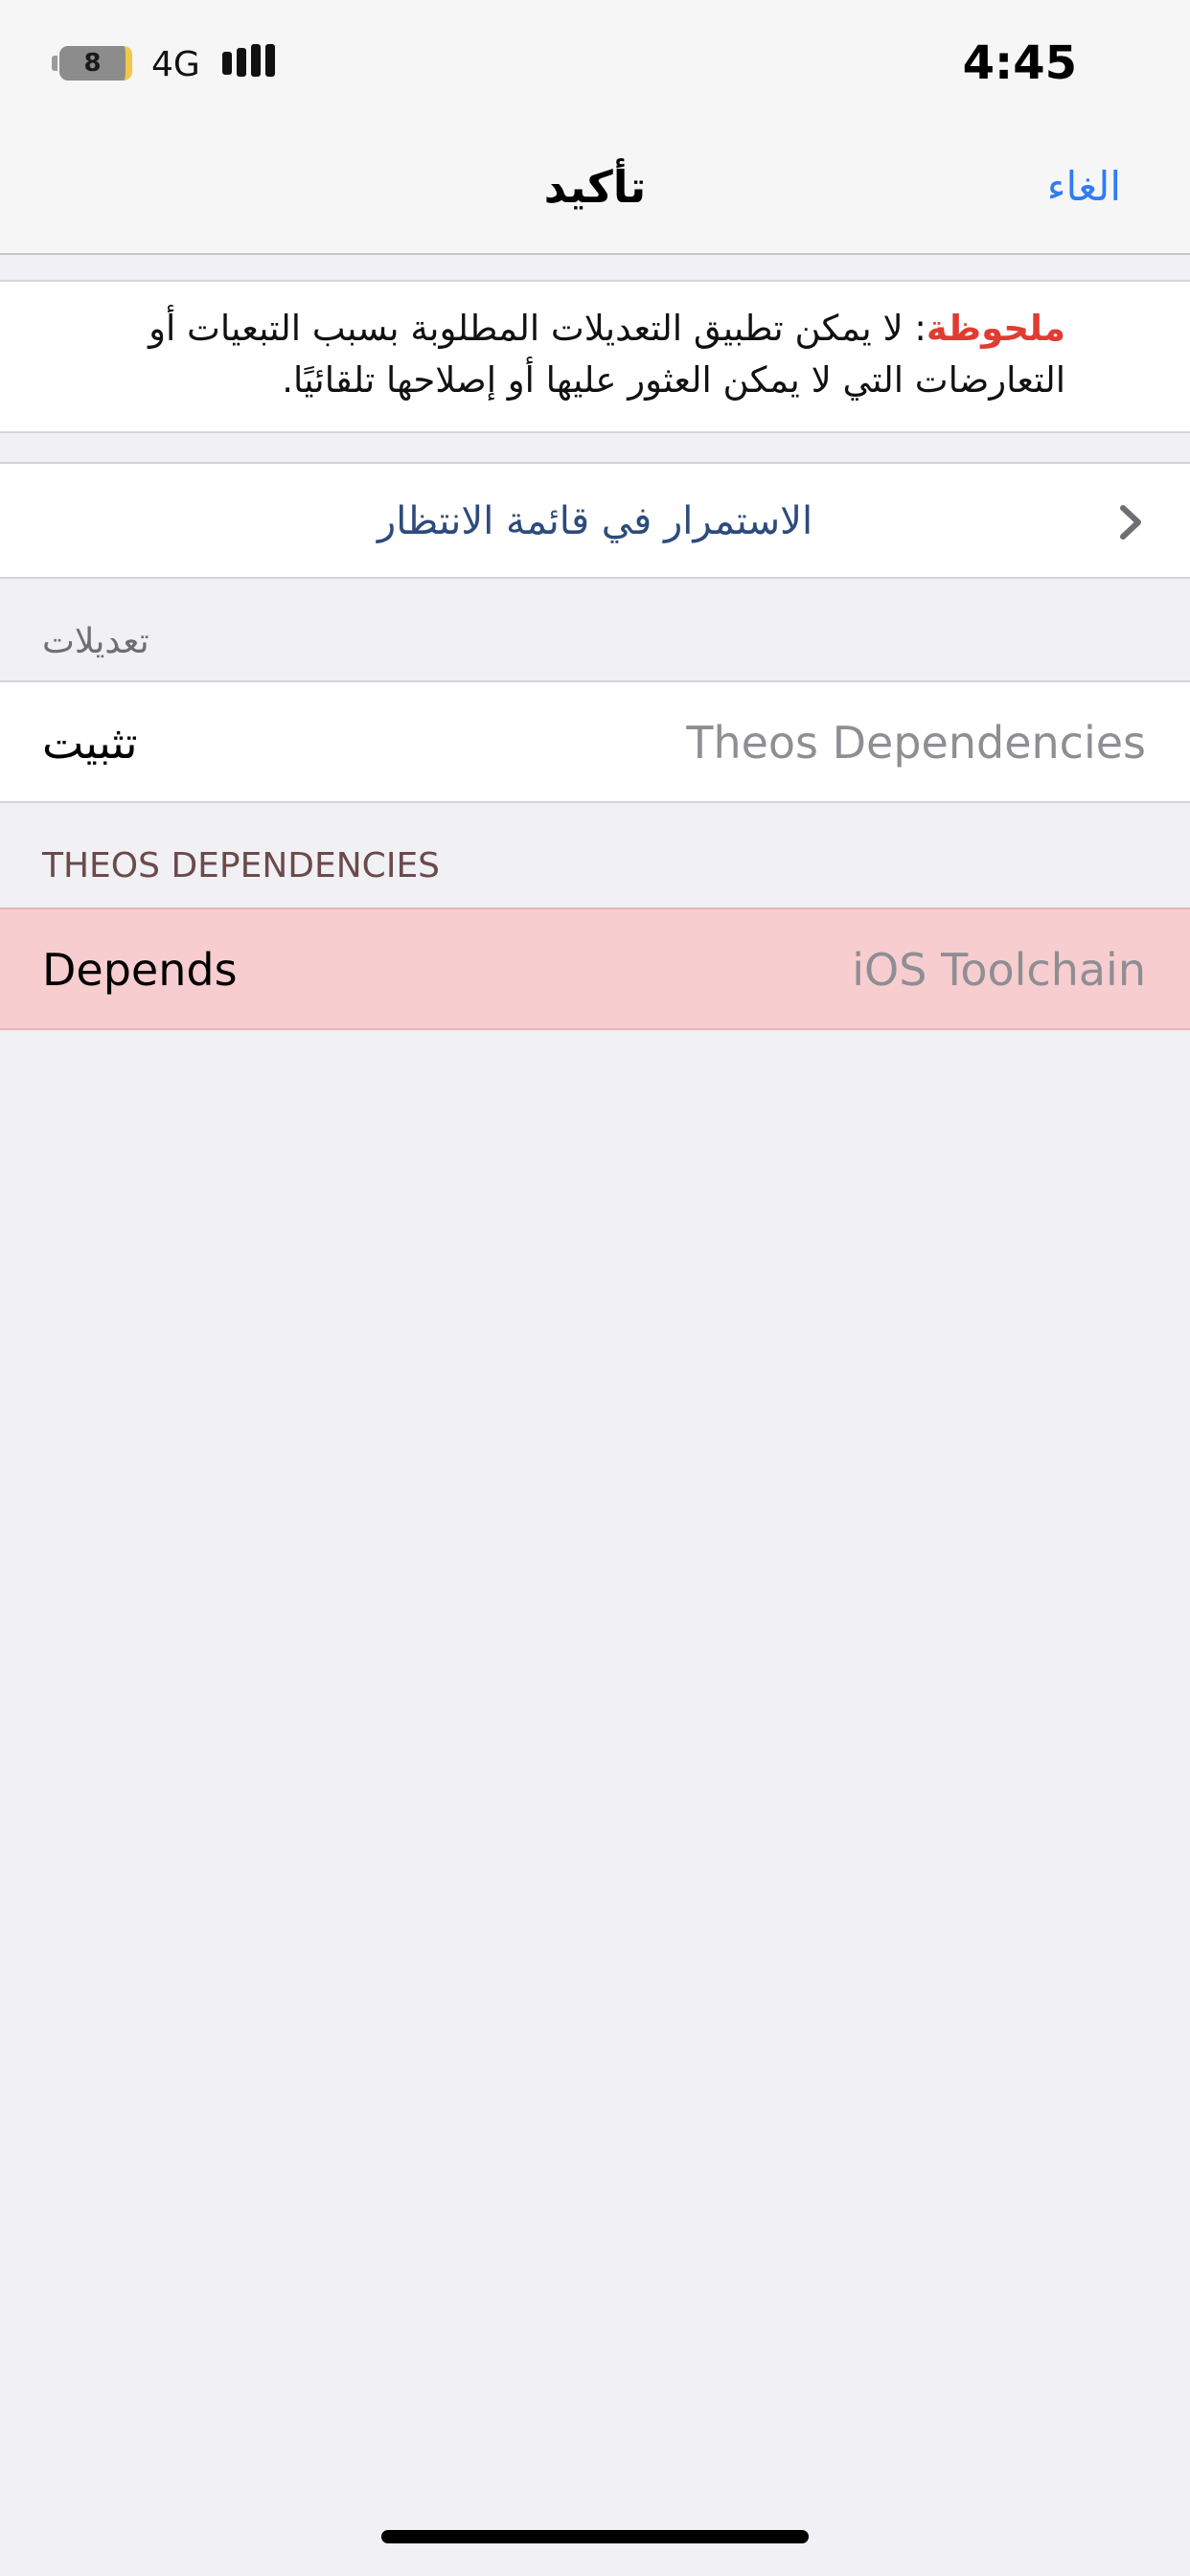 The width and height of the screenshot is (1190, 2576). Describe the element at coordinates (1131, 522) in the screenshot. I see `chevron-right-icon` at that location.